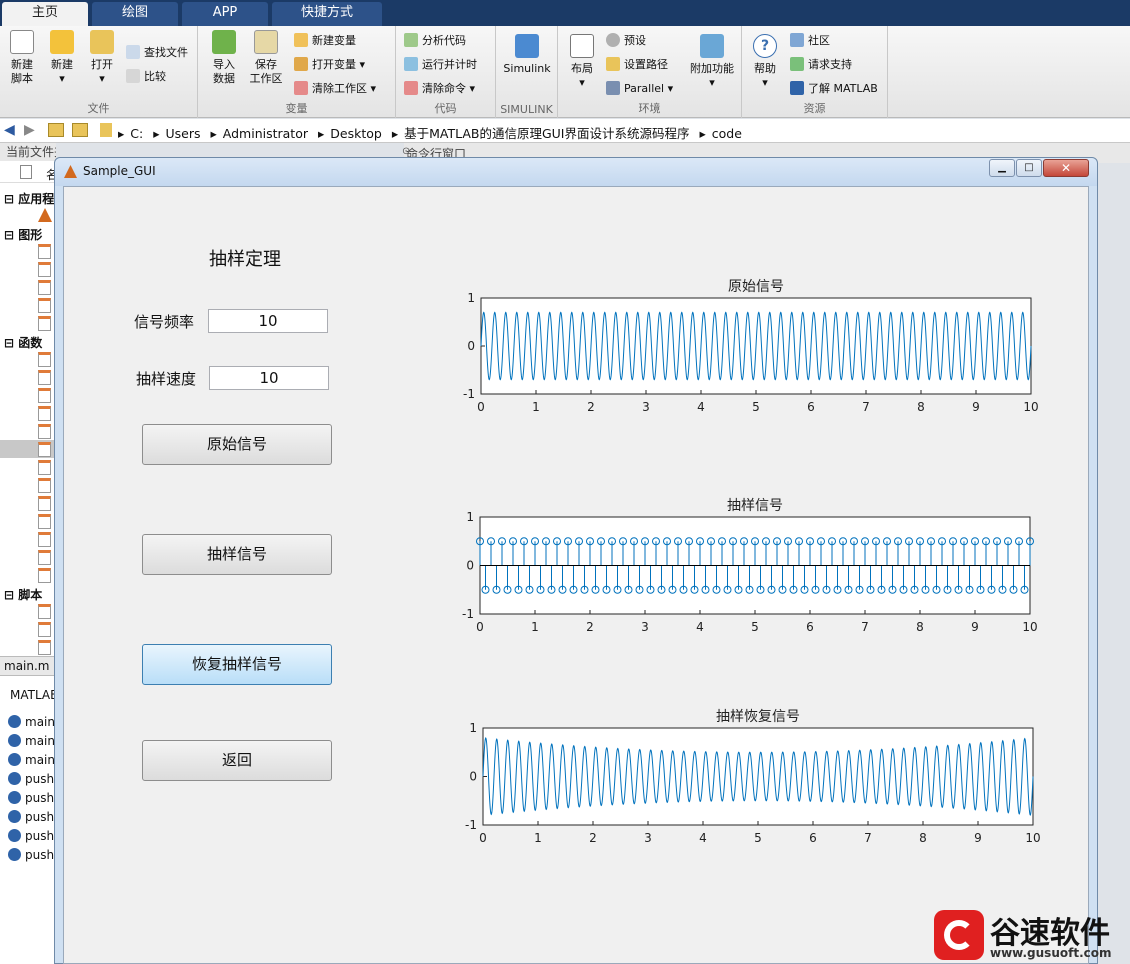 Image resolution: width=1130 pixels, height=964 pixels. Describe the element at coordinates (9, 130) in the screenshot. I see `back-icon: ◀` at that location.